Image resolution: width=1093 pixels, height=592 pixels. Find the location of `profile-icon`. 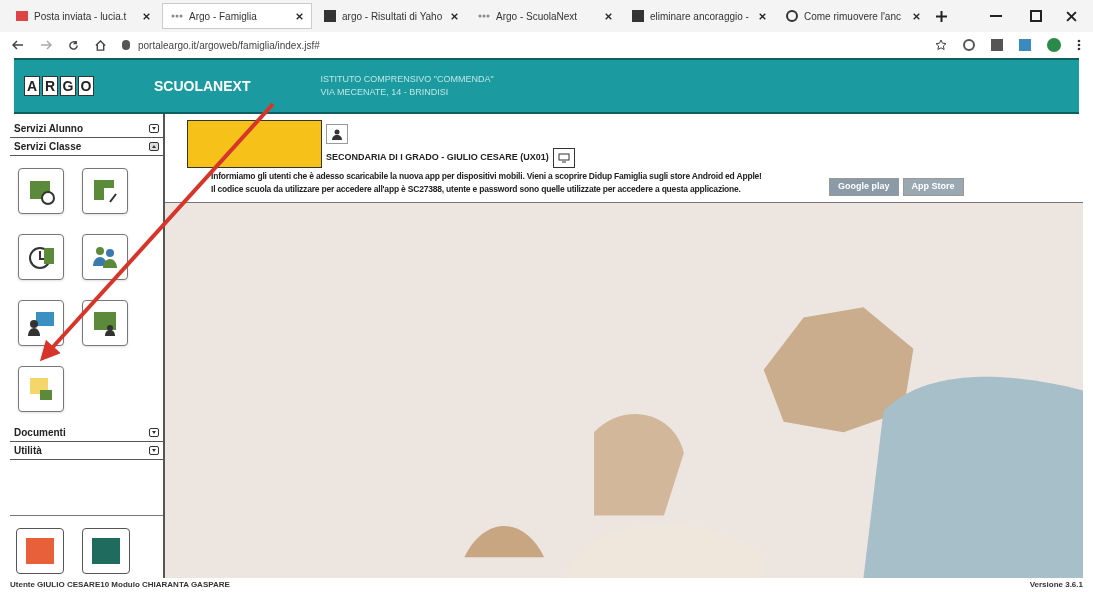

profile-icon is located at coordinates (1054, 45).